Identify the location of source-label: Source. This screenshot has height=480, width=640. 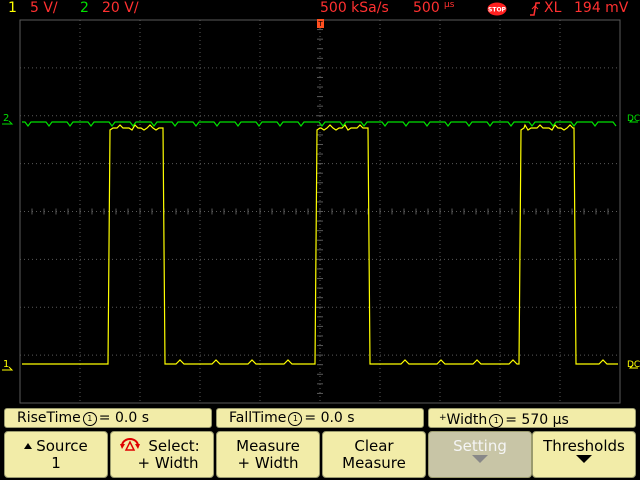
(62, 446).